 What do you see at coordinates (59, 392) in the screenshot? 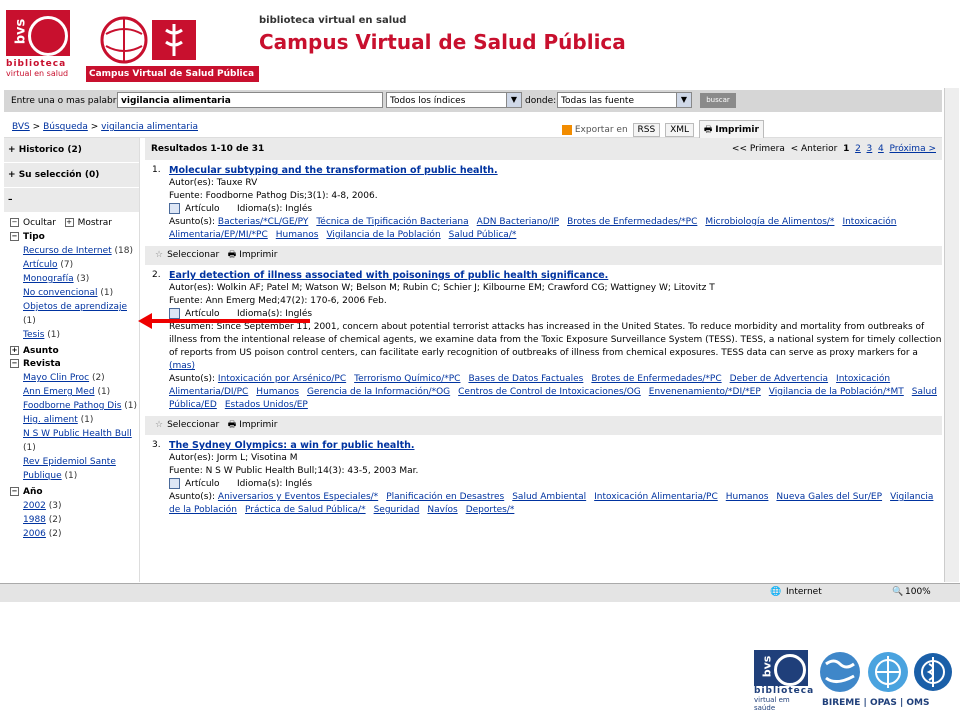
I see `facet-link: Ann Emerg Med` at bounding box center [59, 392].